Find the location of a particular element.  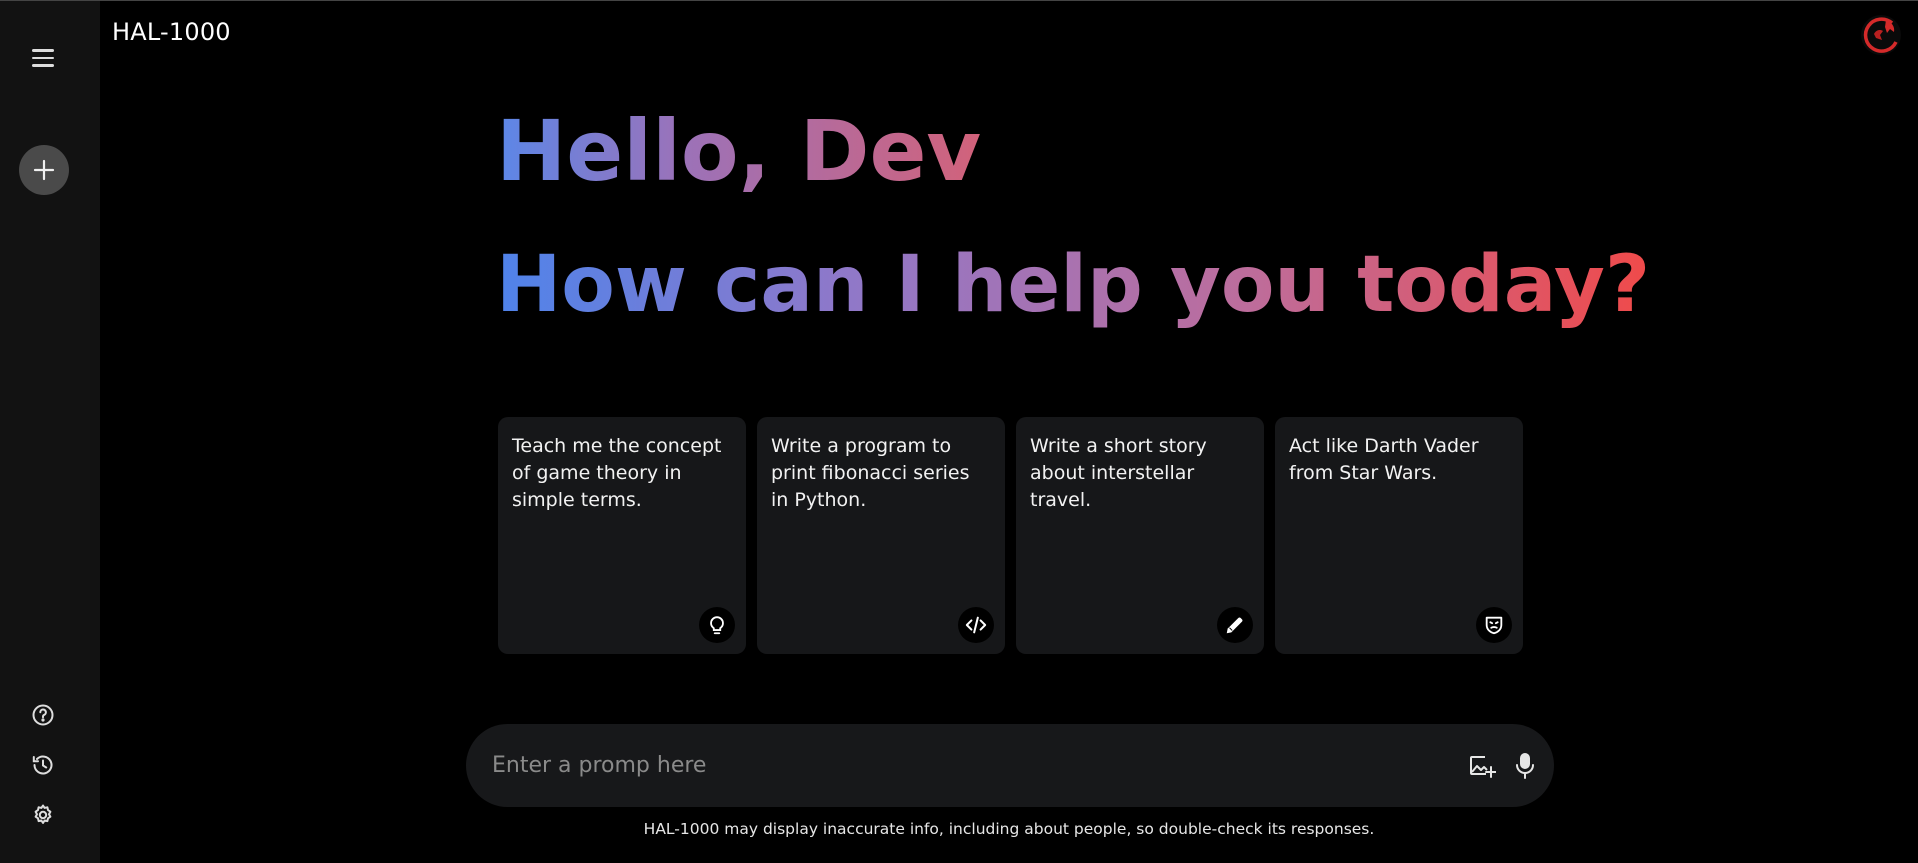

greeting-question: How can I help you today? is located at coordinates (1073, 285).